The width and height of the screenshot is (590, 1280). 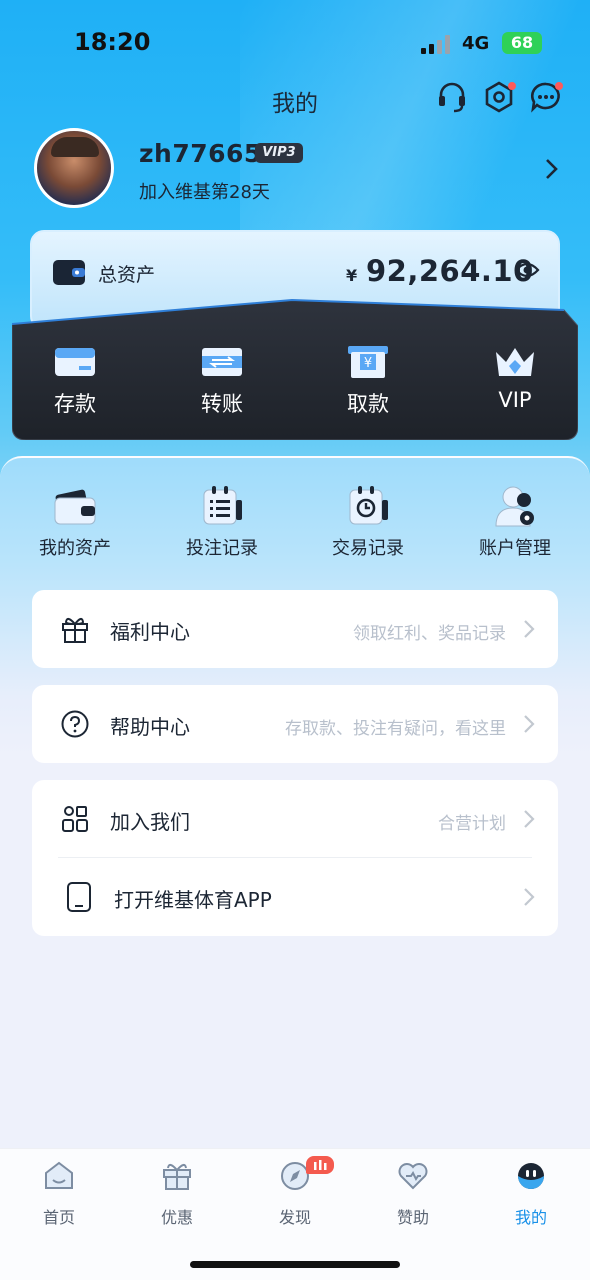 What do you see at coordinates (512, 86) in the screenshot?
I see `settings-notification-dot` at bounding box center [512, 86].